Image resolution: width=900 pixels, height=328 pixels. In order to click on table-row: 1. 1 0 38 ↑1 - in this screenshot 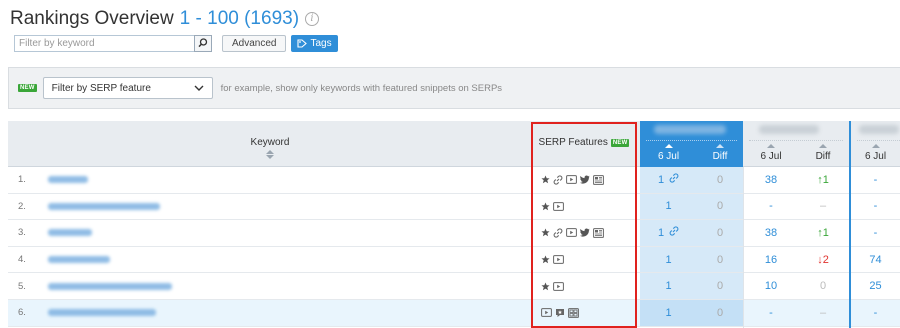, I will do `click(454, 180)`.